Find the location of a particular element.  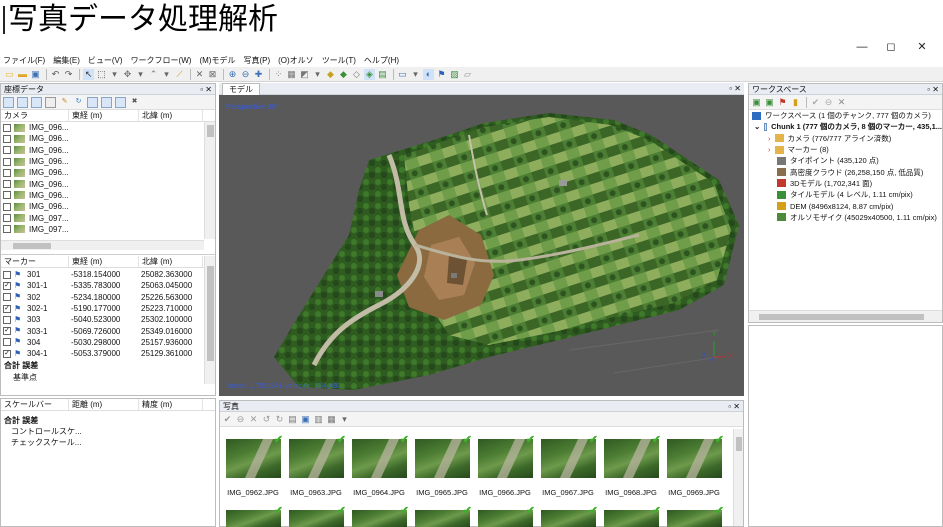

textured-model-icon: ◆ is located at coordinates (343, 74).